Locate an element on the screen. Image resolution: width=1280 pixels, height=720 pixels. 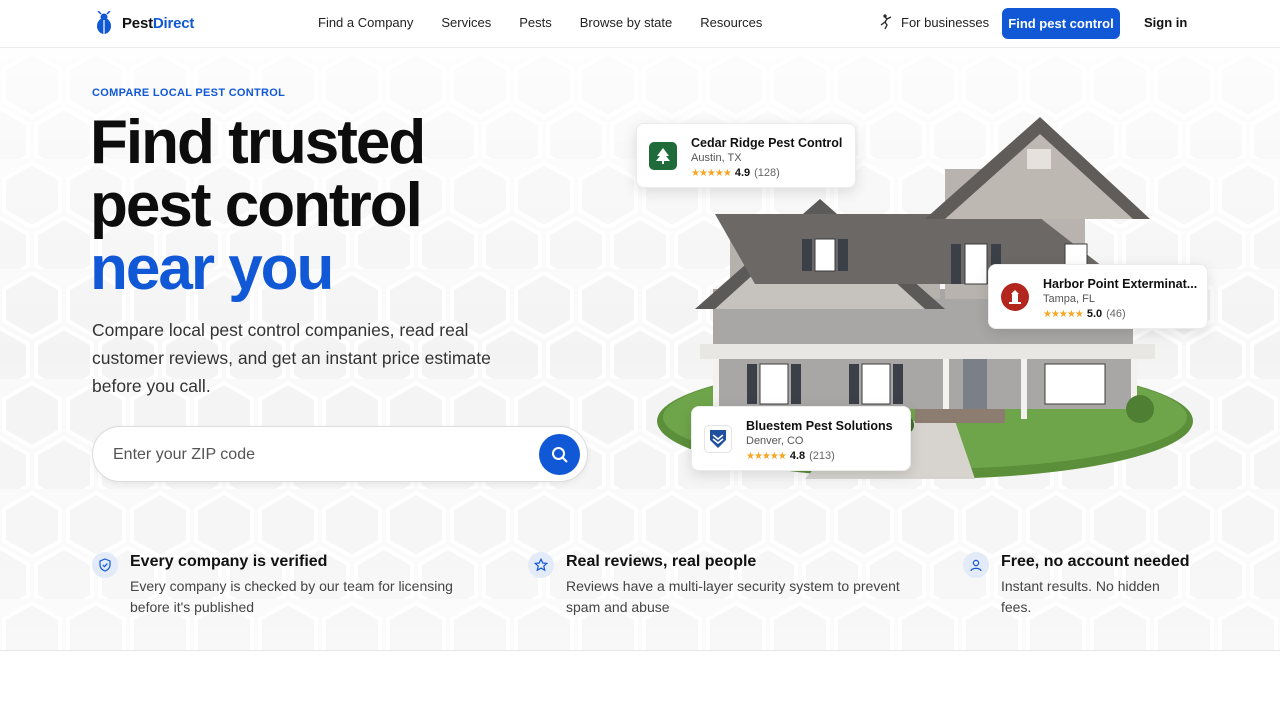
nav-pests: Pests is located at coordinates (535, 22).